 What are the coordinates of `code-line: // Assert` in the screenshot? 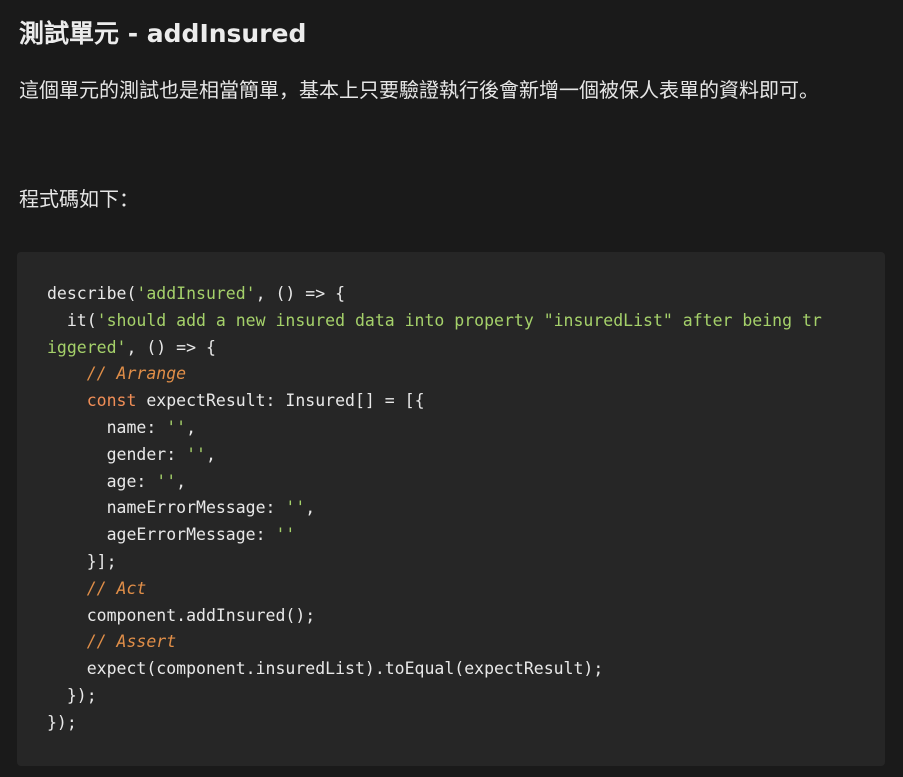 It's located at (466, 642).